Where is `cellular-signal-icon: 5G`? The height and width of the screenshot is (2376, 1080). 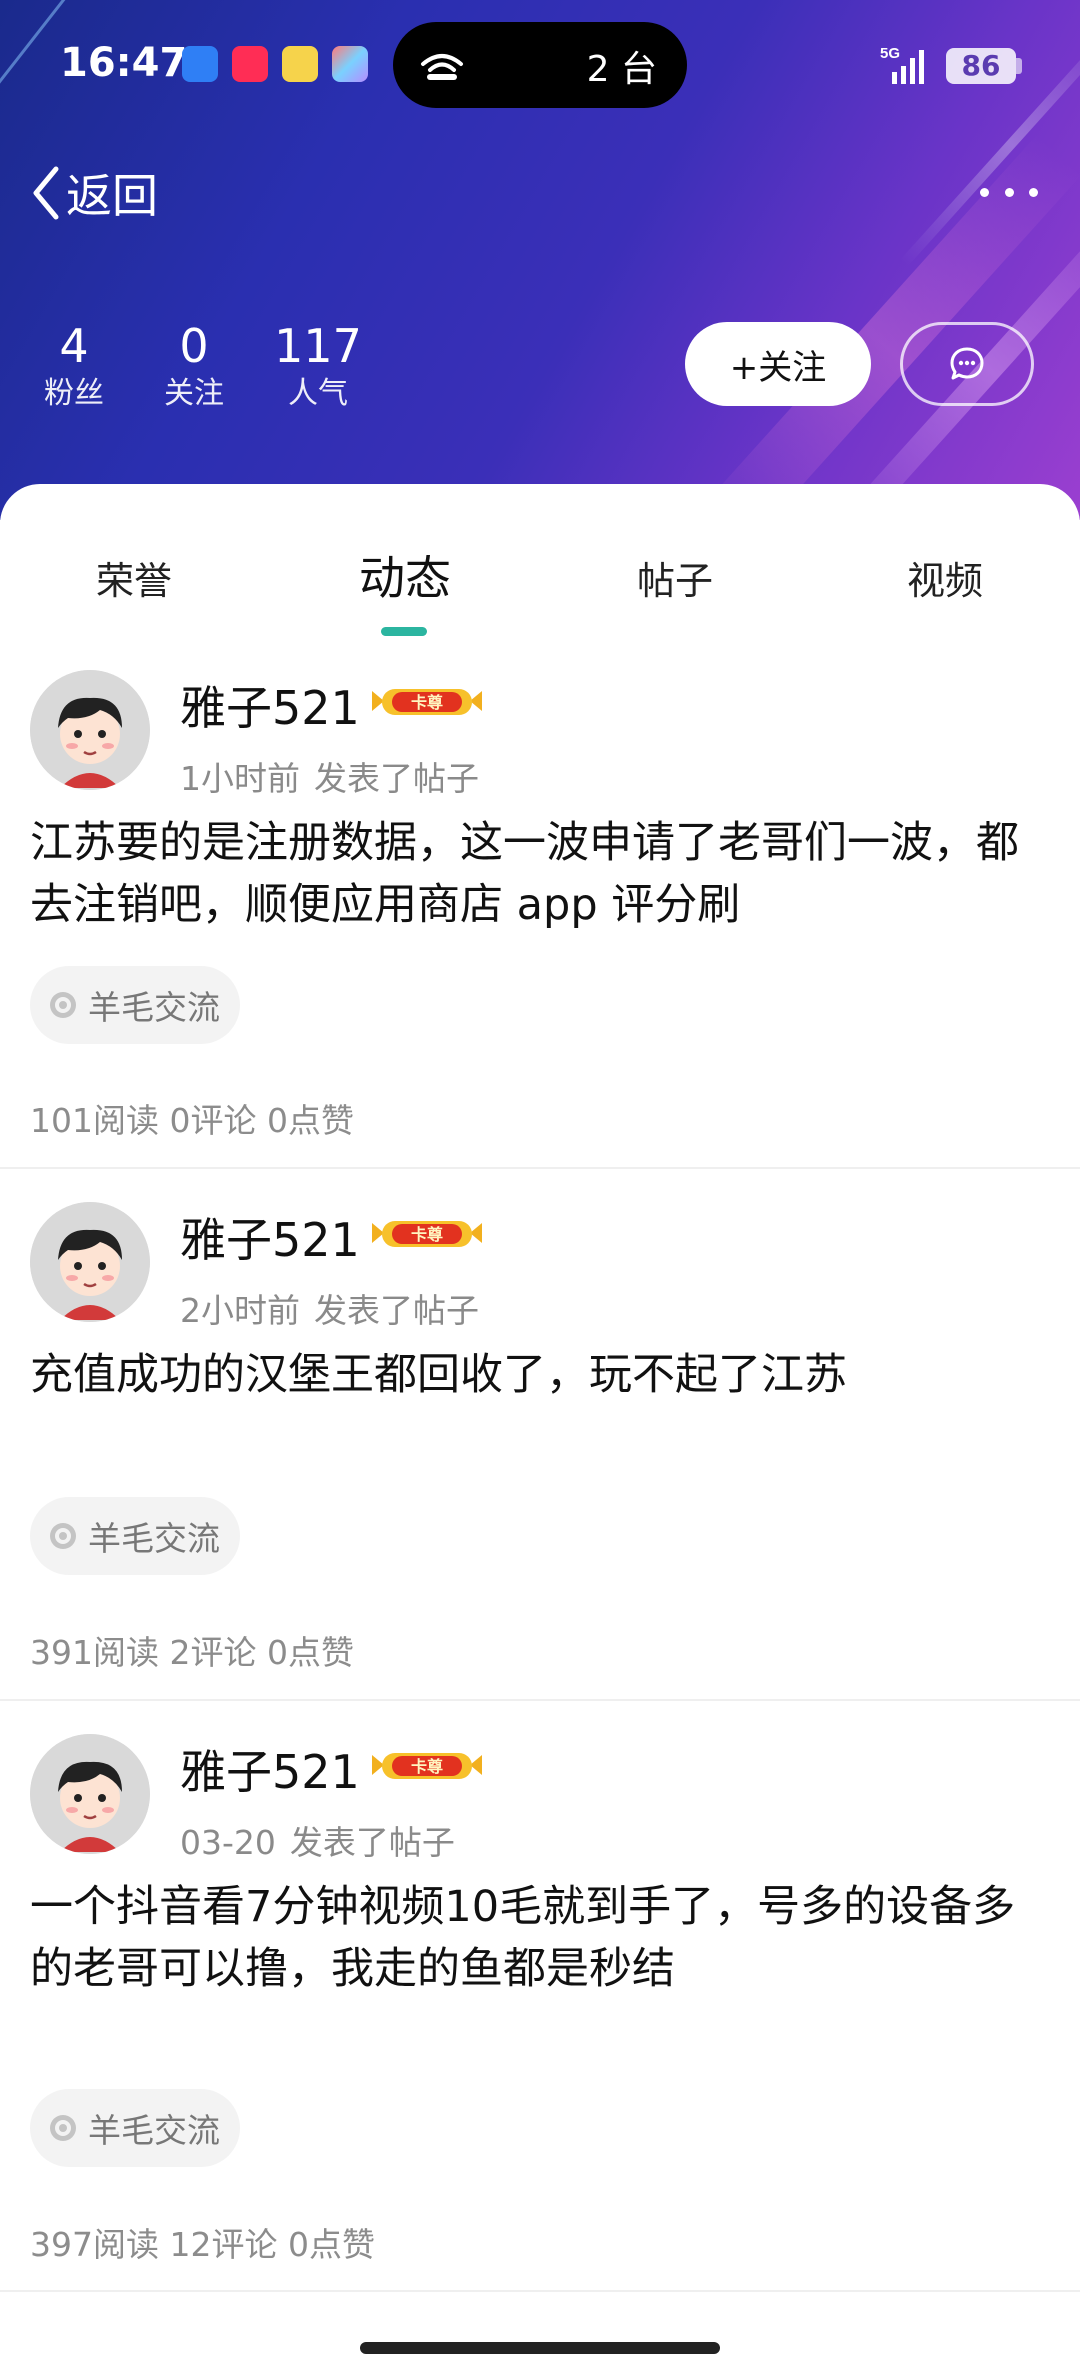 cellular-signal-icon: 5G is located at coordinates (902, 64).